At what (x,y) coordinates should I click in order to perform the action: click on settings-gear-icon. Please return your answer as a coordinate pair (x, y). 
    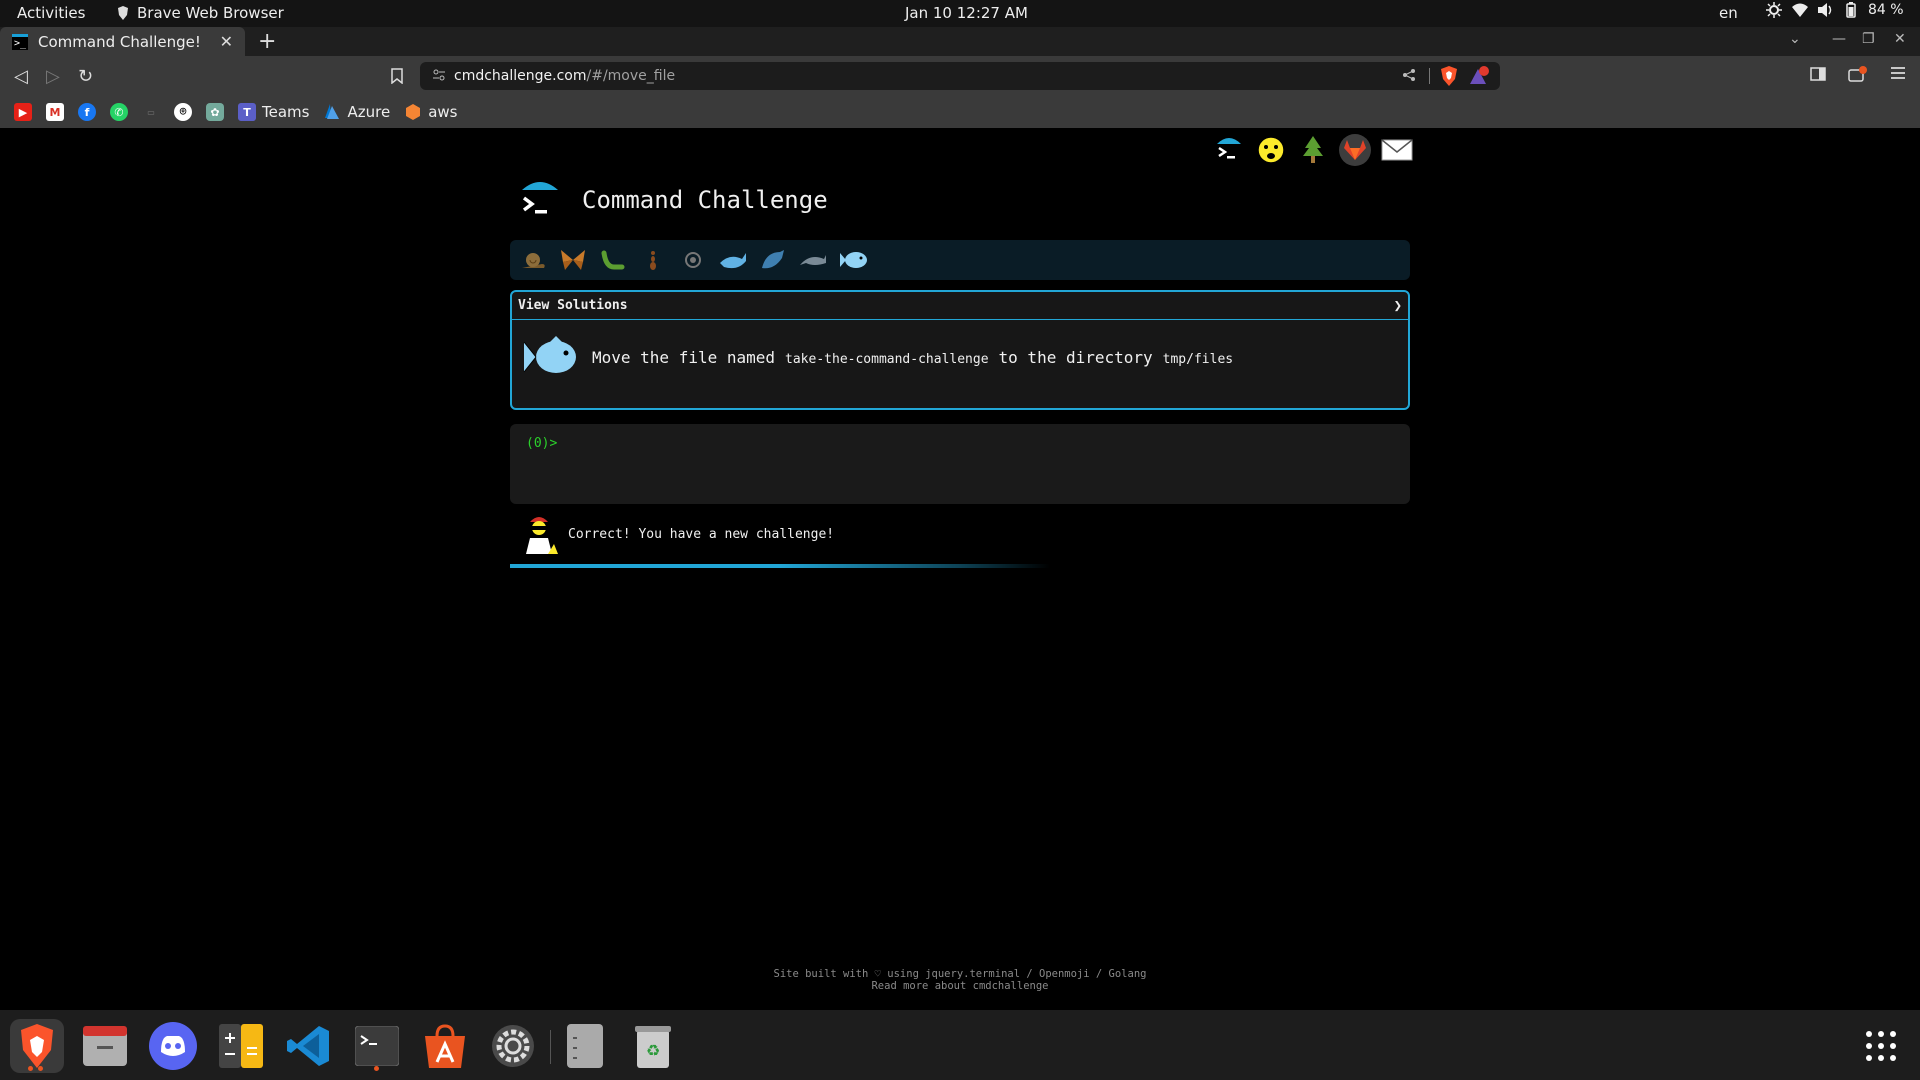
    Looking at the image, I should click on (513, 1046).